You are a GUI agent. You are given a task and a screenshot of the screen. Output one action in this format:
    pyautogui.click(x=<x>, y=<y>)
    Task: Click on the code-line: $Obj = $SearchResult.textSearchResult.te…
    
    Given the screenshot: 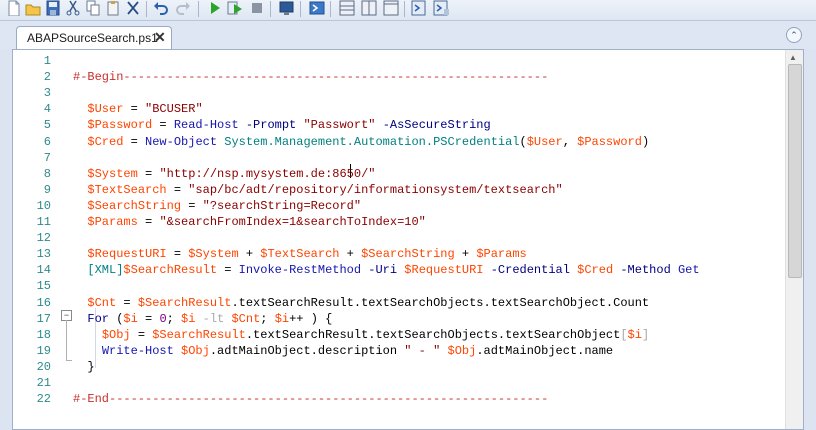 What is the action you would take?
    pyautogui.click(x=361, y=335)
    